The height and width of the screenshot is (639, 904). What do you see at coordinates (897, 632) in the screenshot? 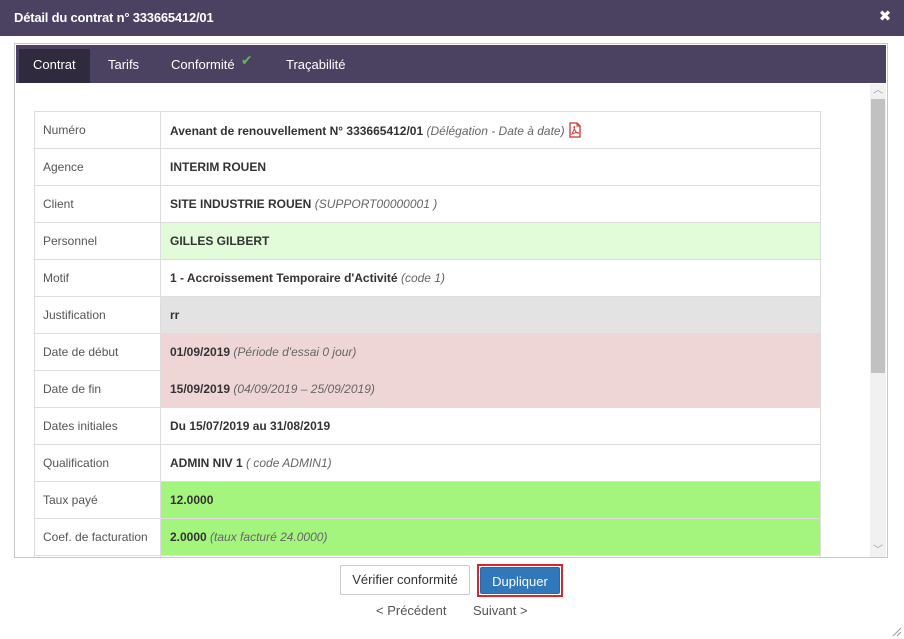
I see `resize-grip-icon` at bounding box center [897, 632].